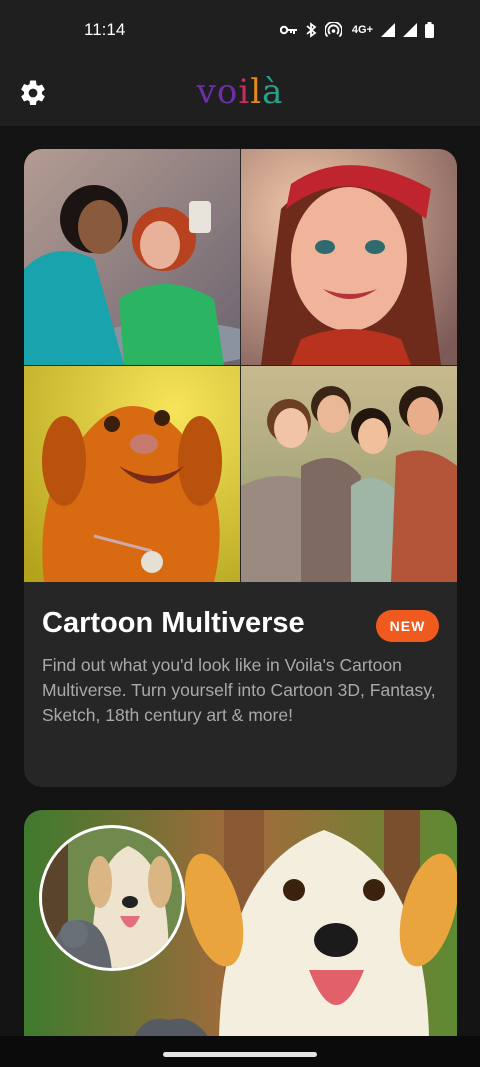 The width and height of the screenshot is (480, 1067). Describe the element at coordinates (256, 92) in the screenshot. I see `logo-part: l` at that location.